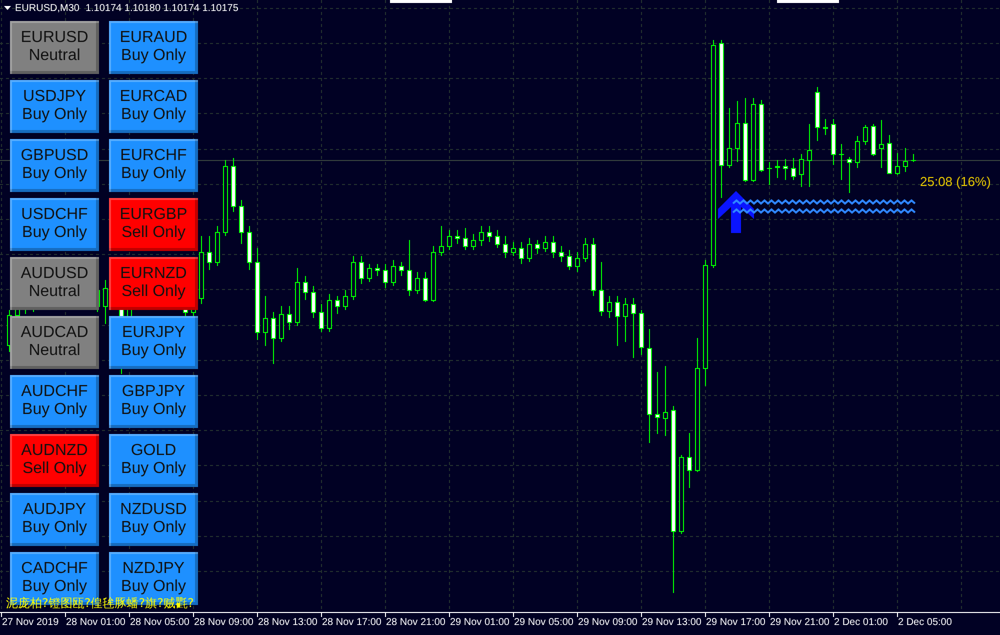 The height and width of the screenshot is (635, 1000). Describe the element at coordinates (608, 622) in the screenshot. I see `time-axis-label: 29 Nov 09:00` at that location.